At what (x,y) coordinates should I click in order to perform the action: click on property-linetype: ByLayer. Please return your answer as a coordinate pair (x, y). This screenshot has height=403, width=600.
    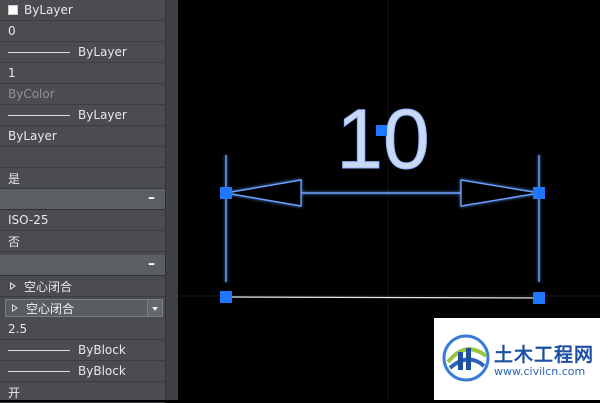
    Looking at the image, I should click on (82, 52).